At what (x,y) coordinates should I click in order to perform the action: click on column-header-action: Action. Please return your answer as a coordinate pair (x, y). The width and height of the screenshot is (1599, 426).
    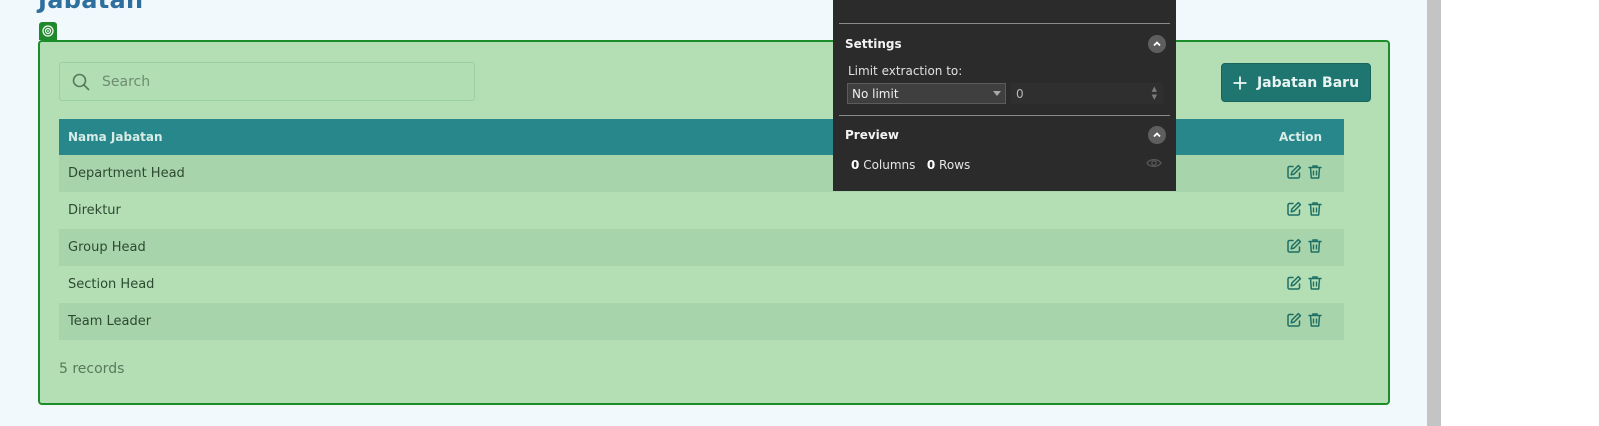
    Looking at the image, I should click on (1300, 137).